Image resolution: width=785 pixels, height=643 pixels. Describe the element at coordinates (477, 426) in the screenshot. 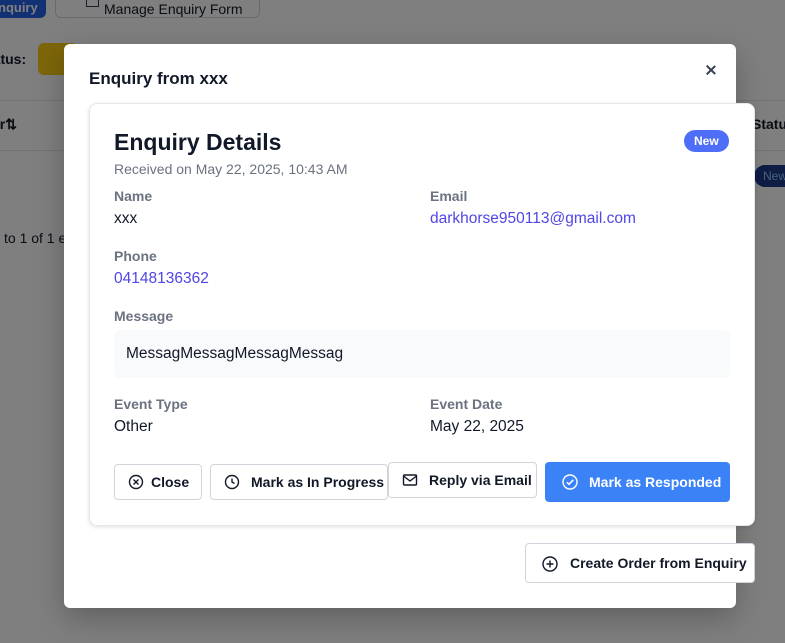

I see `event-date-value: May 22, 2025` at that location.